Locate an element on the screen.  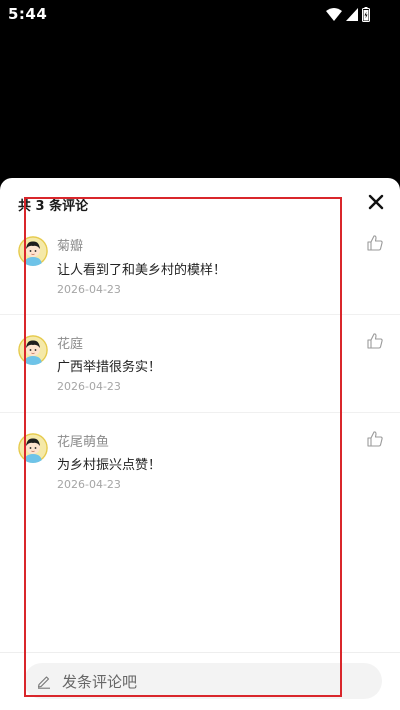
comment-input: 发条评论吧 is located at coordinates (203, 681).